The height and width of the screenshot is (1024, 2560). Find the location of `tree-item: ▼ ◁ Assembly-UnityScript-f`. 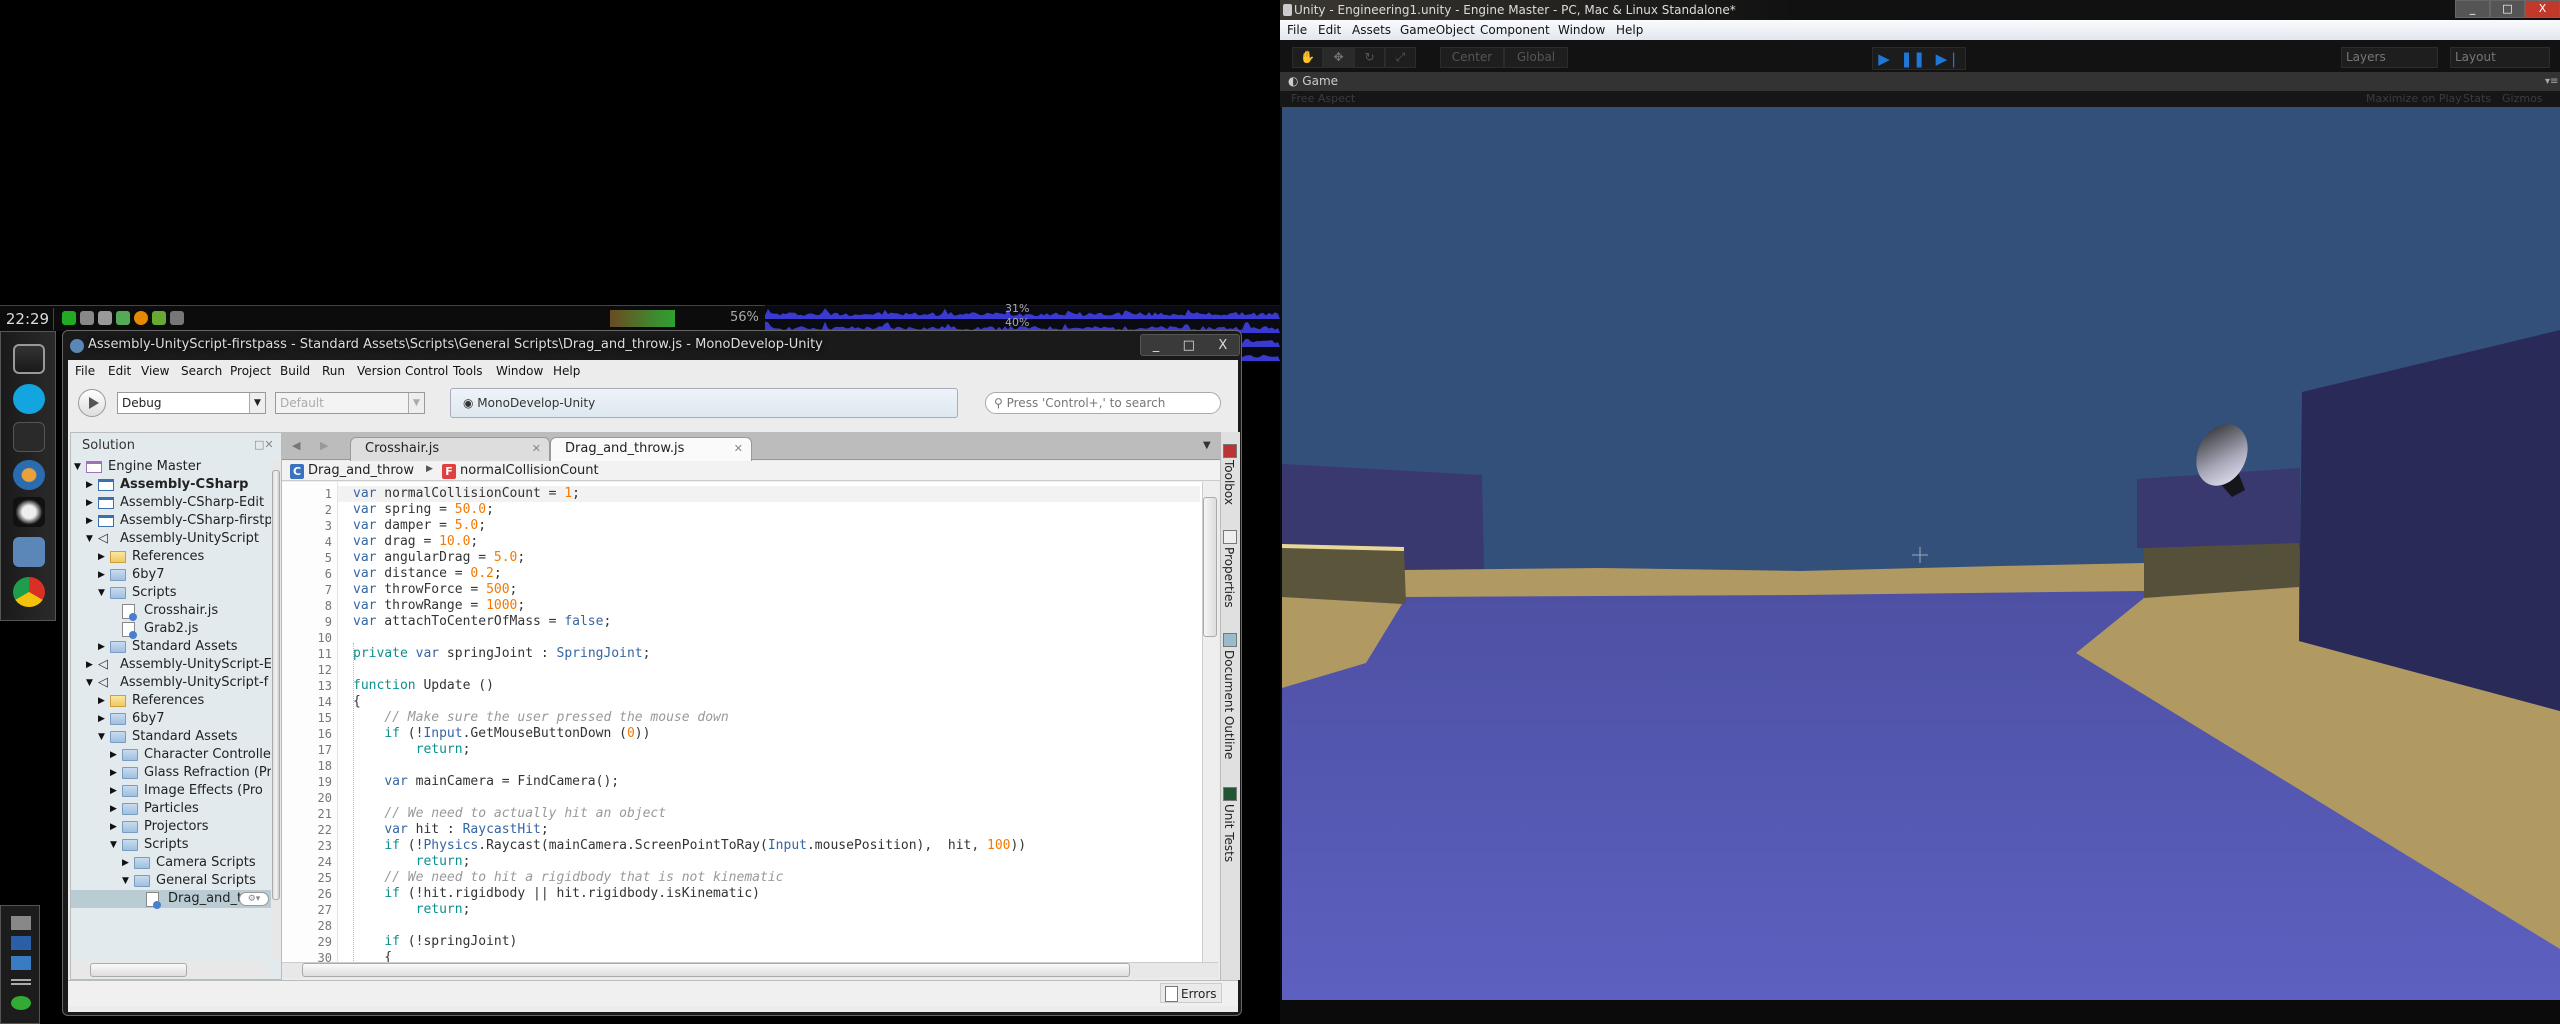

tree-item: ▼ ◁ Assembly-UnityScript-f is located at coordinates (171, 683).